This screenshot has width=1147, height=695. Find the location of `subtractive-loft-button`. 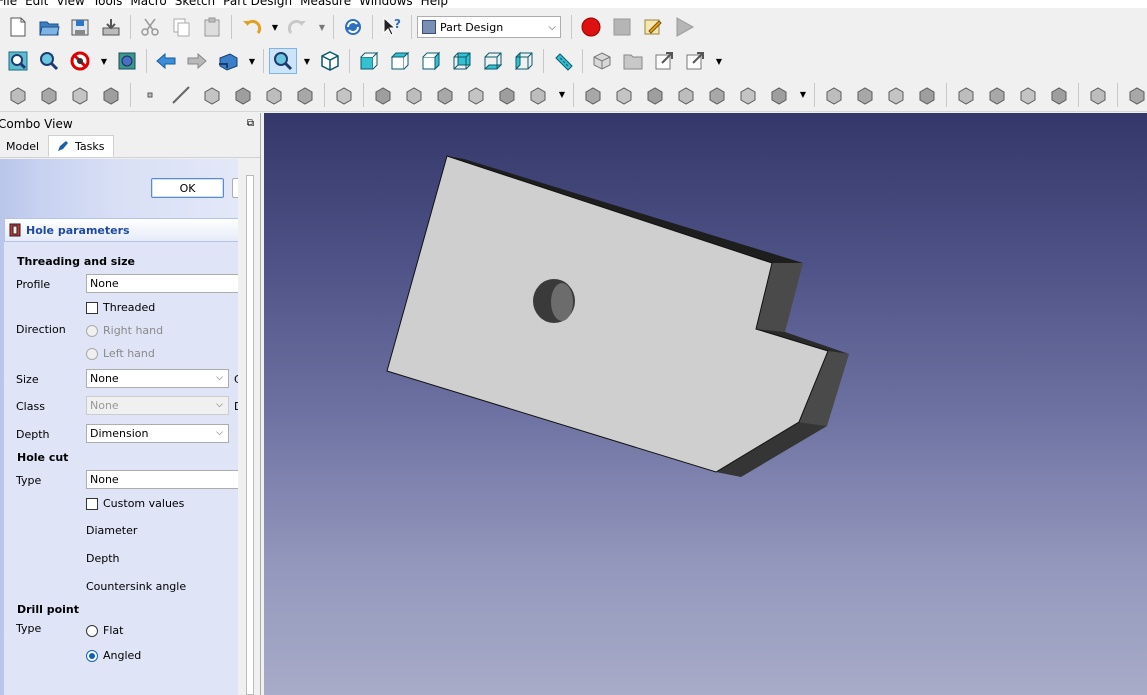

subtractive-loft-button is located at coordinates (686, 95).